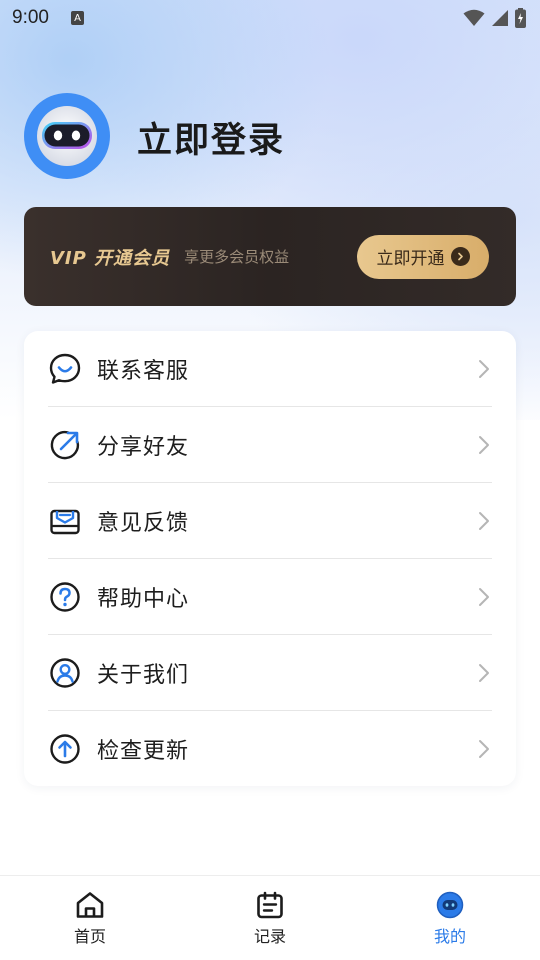 This screenshot has width=540, height=960. I want to click on vip-title: VIP 开通会员, so click(110, 258).